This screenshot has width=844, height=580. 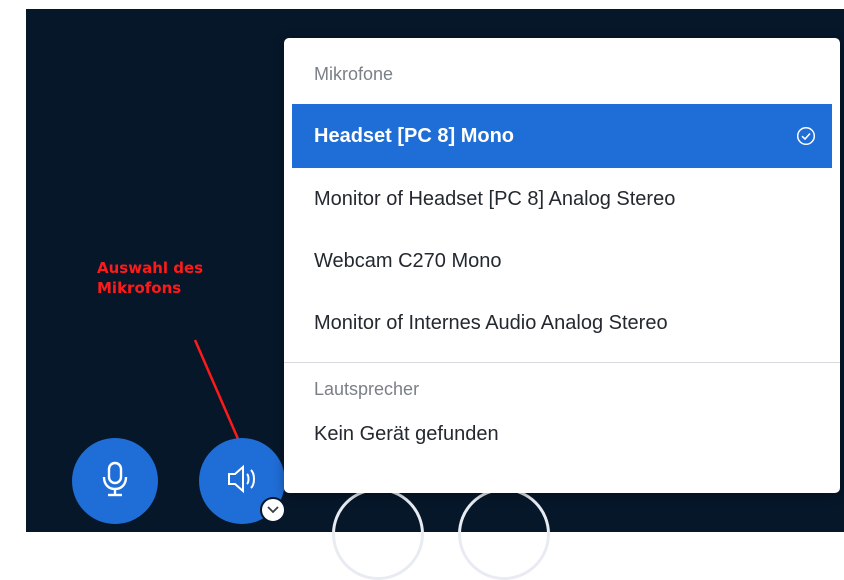 I want to click on speaker-option-none: Kein Gerät gefunden, so click(x=562, y=434).